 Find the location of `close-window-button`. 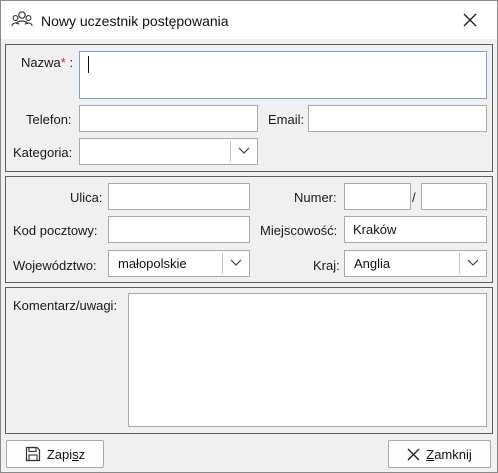

close-window-button is located at coordinates (470, 20).